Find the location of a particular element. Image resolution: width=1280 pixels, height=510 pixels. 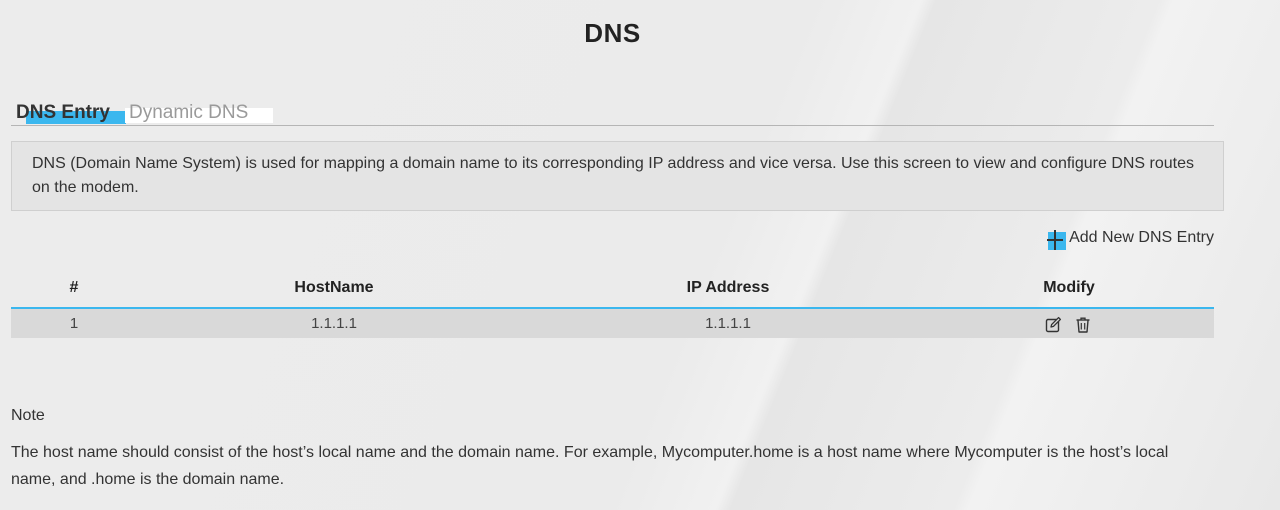

table-header: # HostName IP Address Modify is located at coordinates (612, 292).